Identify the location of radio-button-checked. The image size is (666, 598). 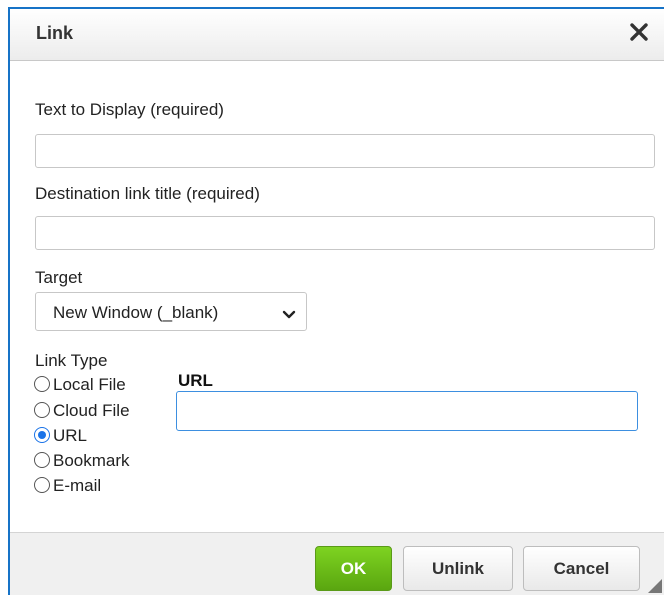
(42, 435).